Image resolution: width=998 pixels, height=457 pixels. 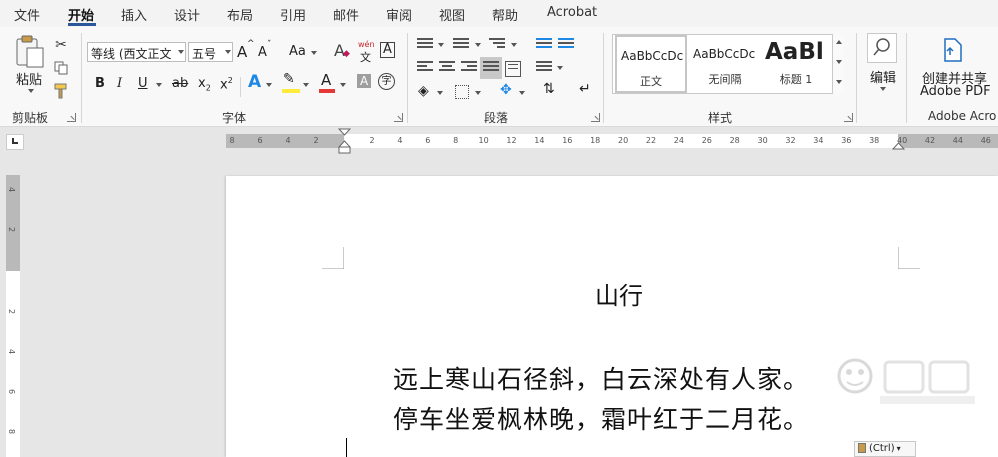 I want to click on justify-button, so click(x=491, y=68).